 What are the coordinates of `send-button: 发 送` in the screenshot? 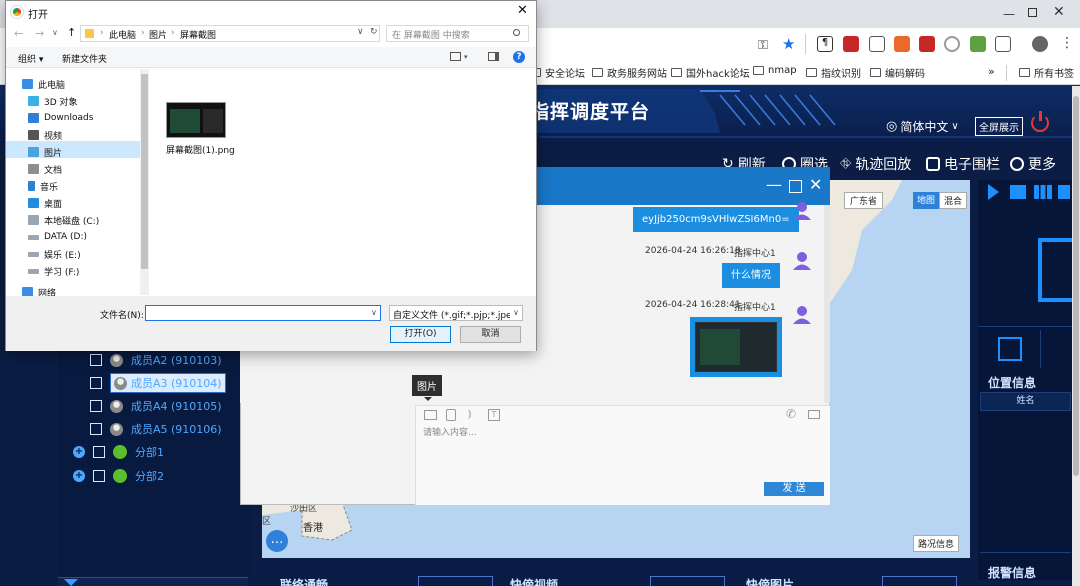 It's located at (794, 489).